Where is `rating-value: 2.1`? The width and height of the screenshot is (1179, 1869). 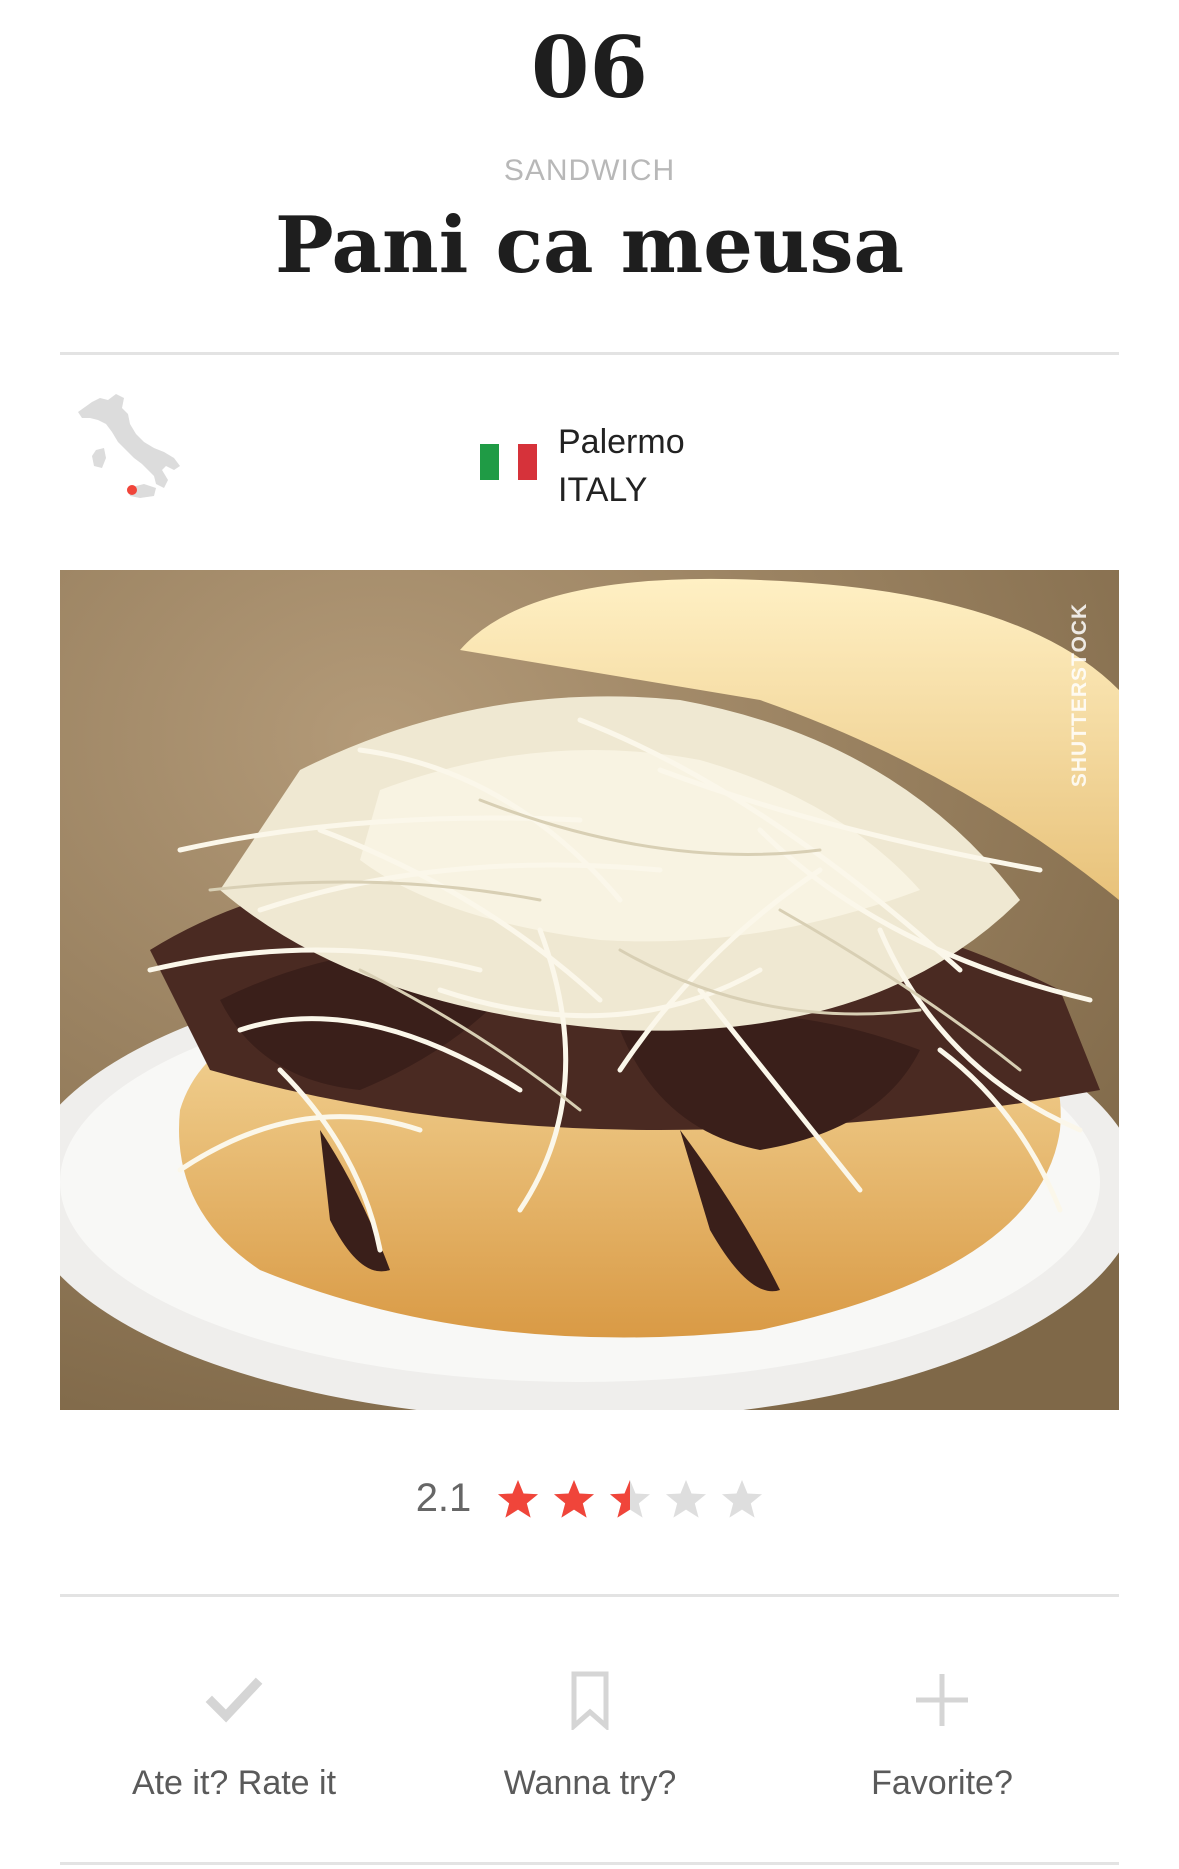 rating-value: 2.1 is located at coordinates (443, 1498).